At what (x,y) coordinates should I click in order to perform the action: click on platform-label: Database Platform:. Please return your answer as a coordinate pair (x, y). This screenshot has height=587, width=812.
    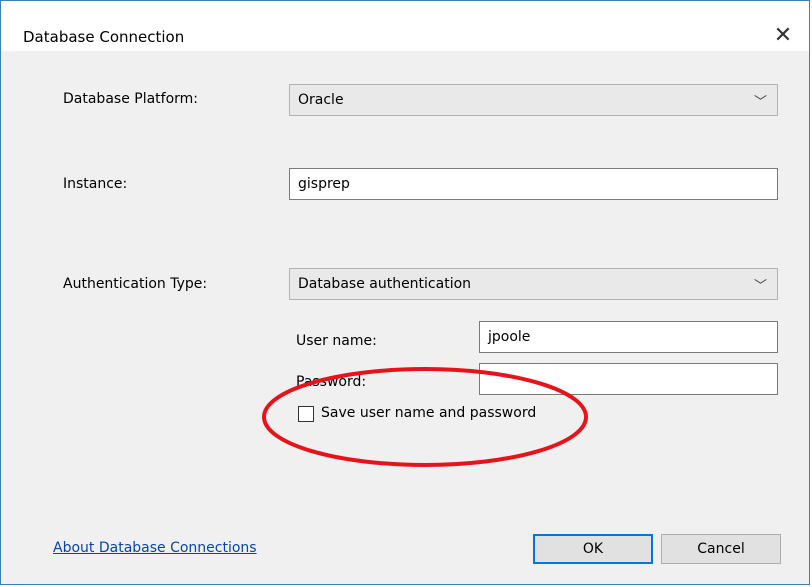
    Looking at the image, I should click on (131, 99).